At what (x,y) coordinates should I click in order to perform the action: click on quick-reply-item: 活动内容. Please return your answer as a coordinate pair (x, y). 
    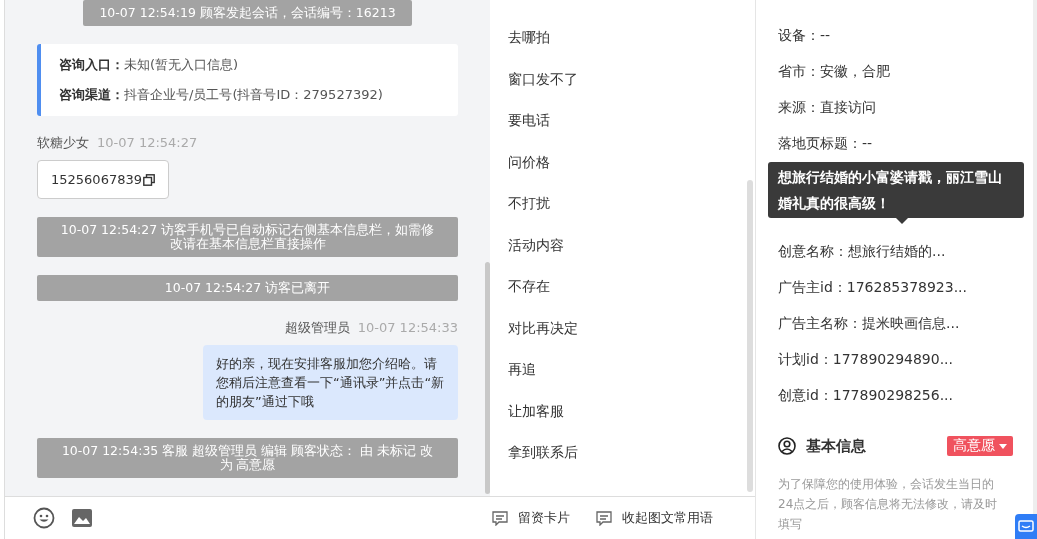
    Looking at the image, I should click on (622, 255).